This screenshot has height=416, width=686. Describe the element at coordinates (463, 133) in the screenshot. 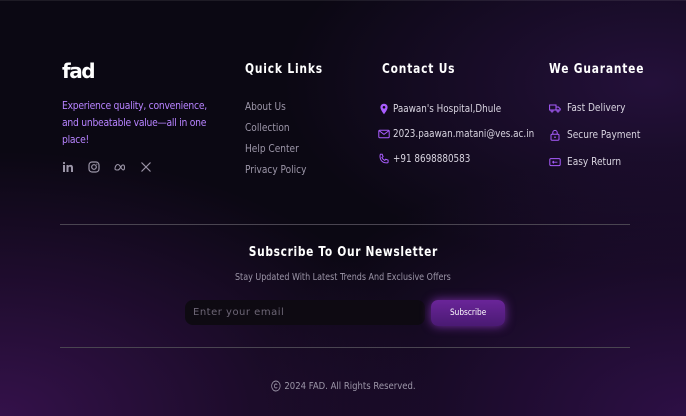

I see `email-text: 2023.paawan.matani@ves.ac.in` at that location.